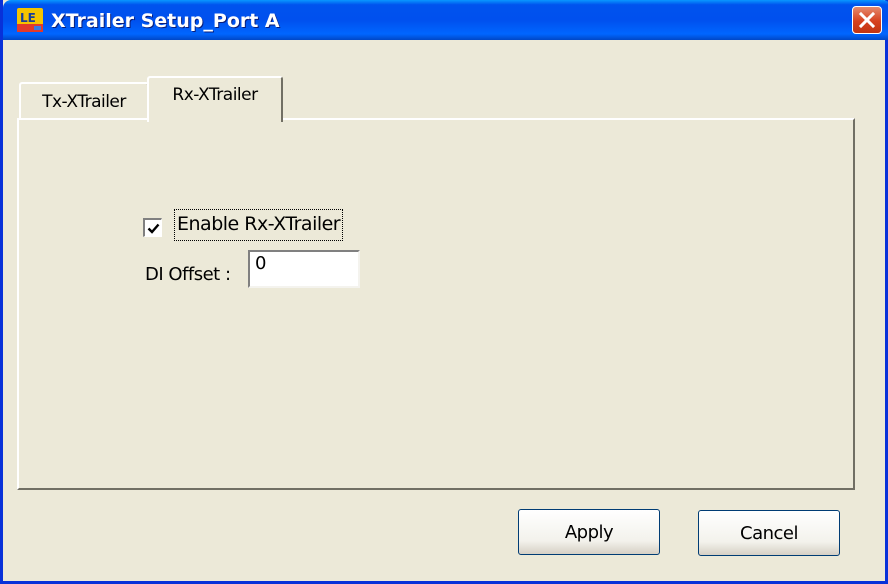 This screenshot has width=888, height=584. I want to click on checkmark-icon, so click(153, 228).